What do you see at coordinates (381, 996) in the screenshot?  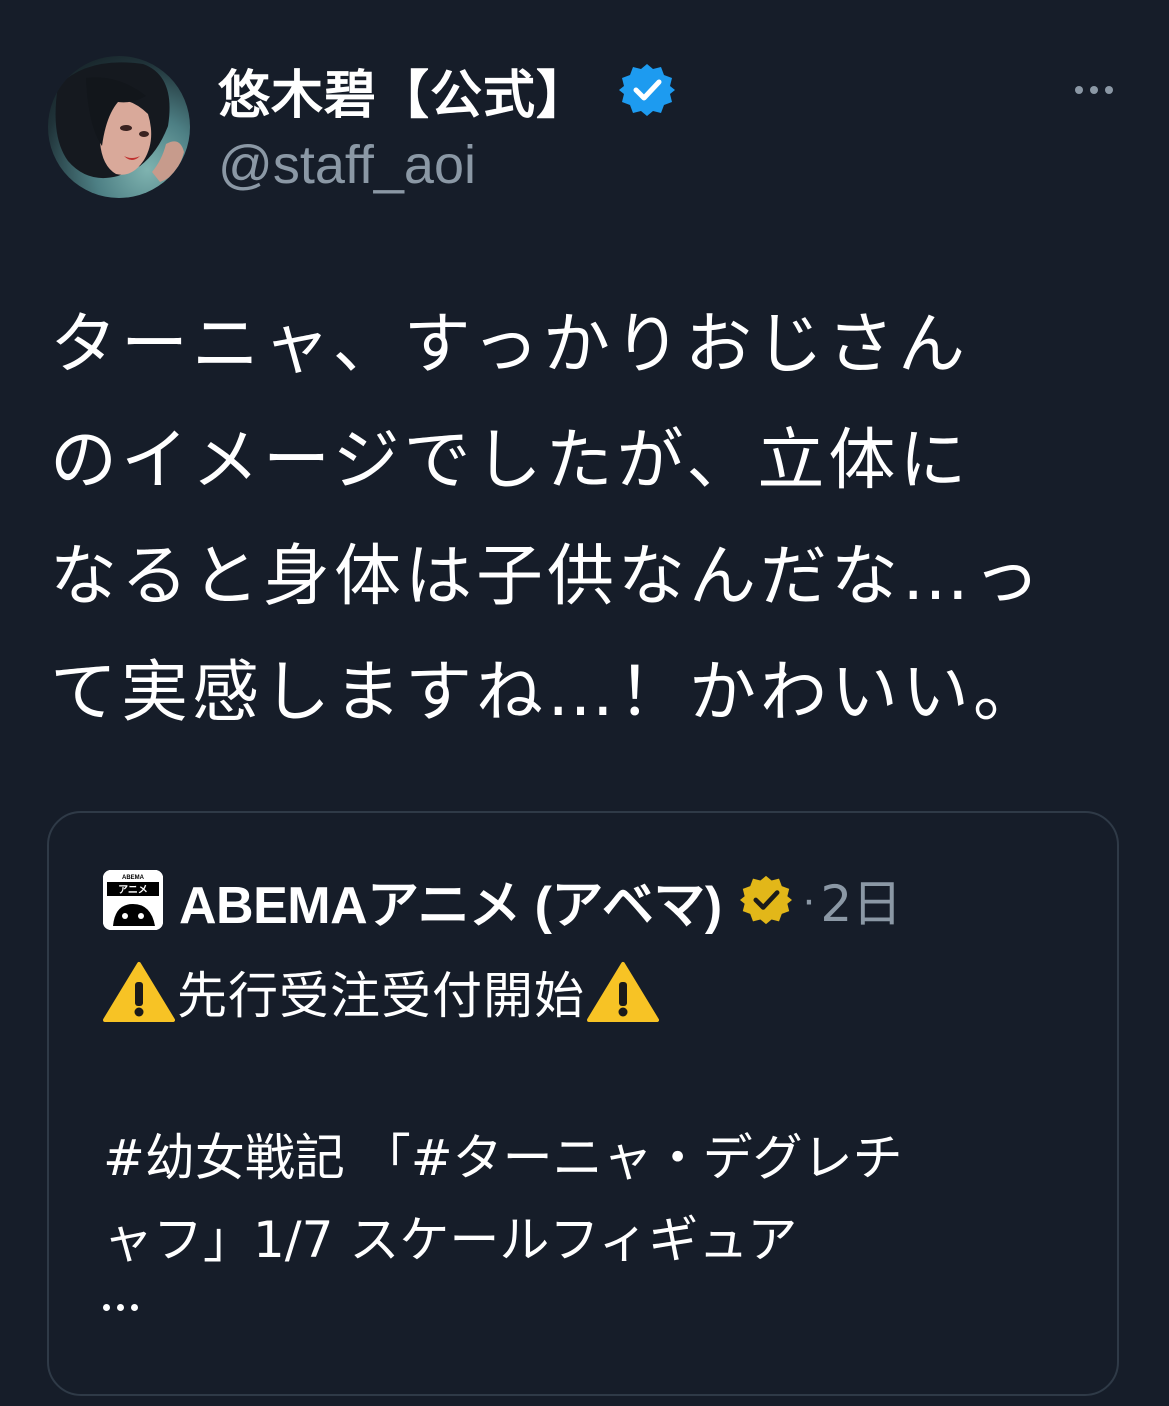 I see `quoted-headline-text: 先行受注受付開始` at bounding box center [381, 996].